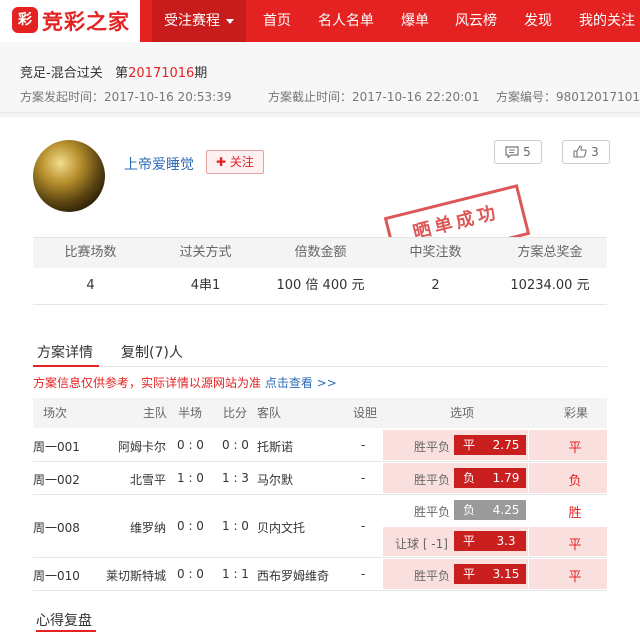 This screenshot has height=637, width=640. Describe the element at coordinates (147, 383) in the screenshot. I see `notice-text: 方案信息仅供参考，实际详情以源网站为准` at that location.